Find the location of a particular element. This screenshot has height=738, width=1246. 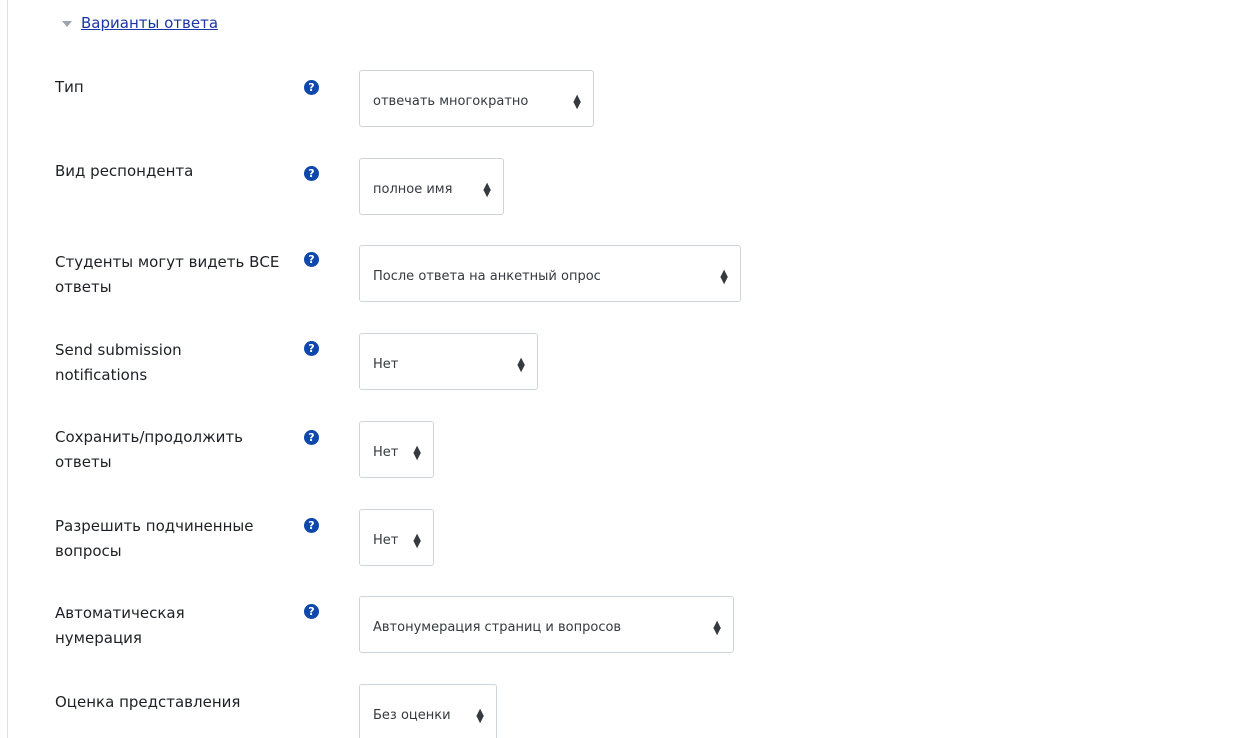

field-label-grade: Оценка представления is located at coordinates (148, 702).